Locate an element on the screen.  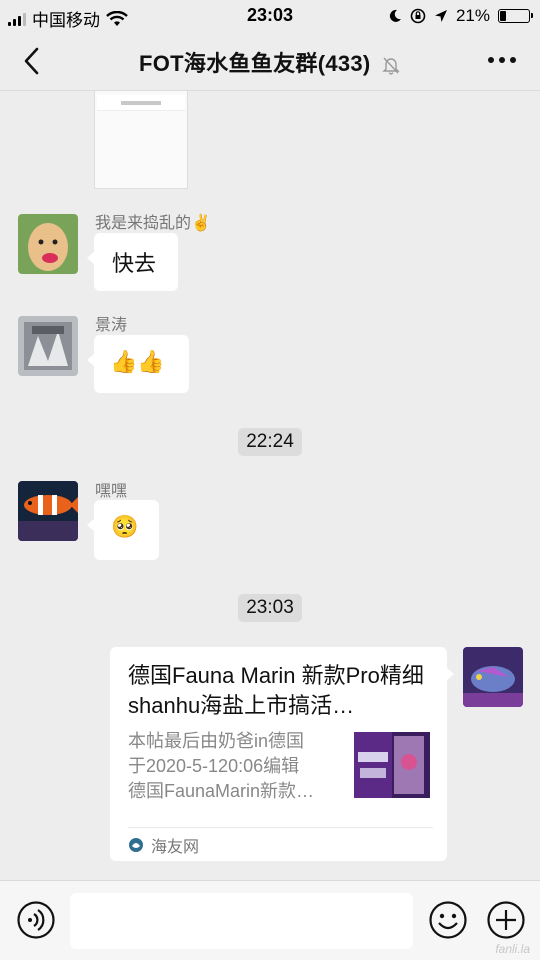
location-arrow-icon is located at coordinates (440, 16).